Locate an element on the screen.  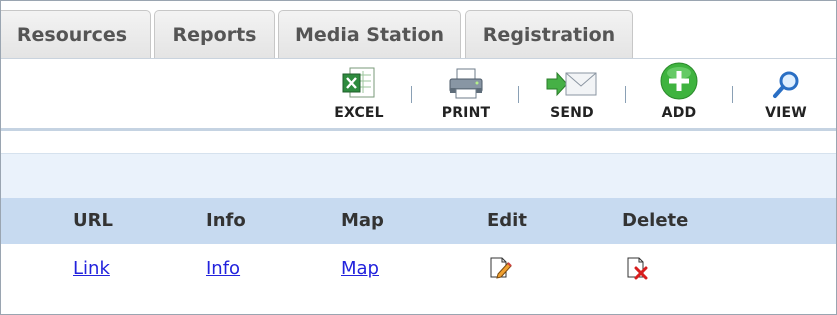
add-button: ADD is located at coordinates (679, 93).